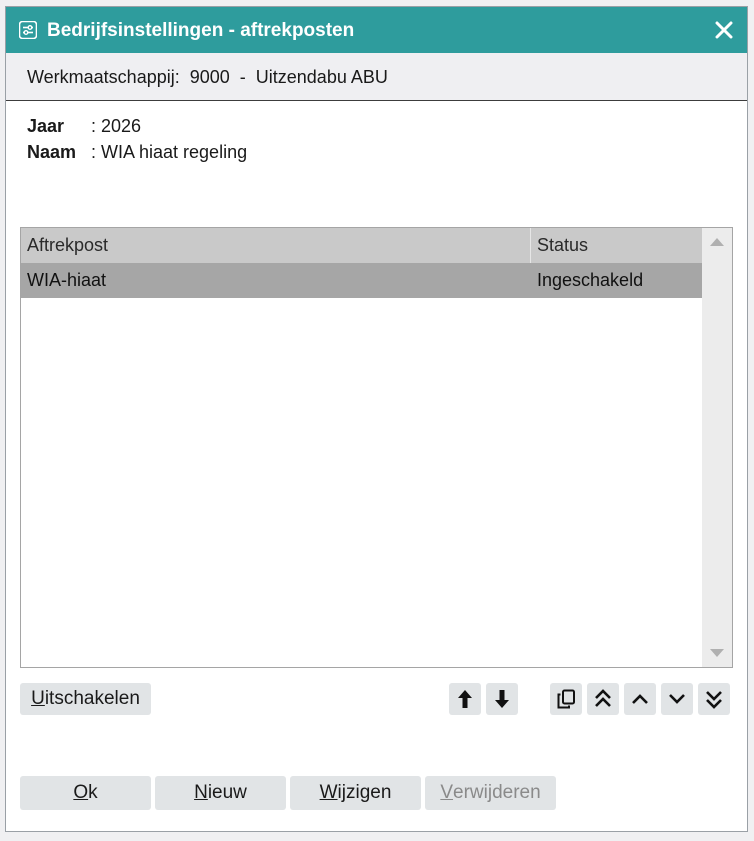 The height and width of the screenshot is (841, 754). I want to click on year-row: Jaar : 2026, so click(84, 126).